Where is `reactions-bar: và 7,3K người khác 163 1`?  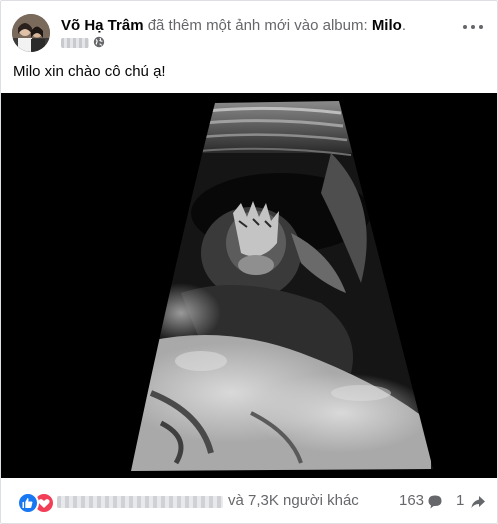 reactions-bar: và 7,3K người khác 163 1 is located at coordinates (249, 502).